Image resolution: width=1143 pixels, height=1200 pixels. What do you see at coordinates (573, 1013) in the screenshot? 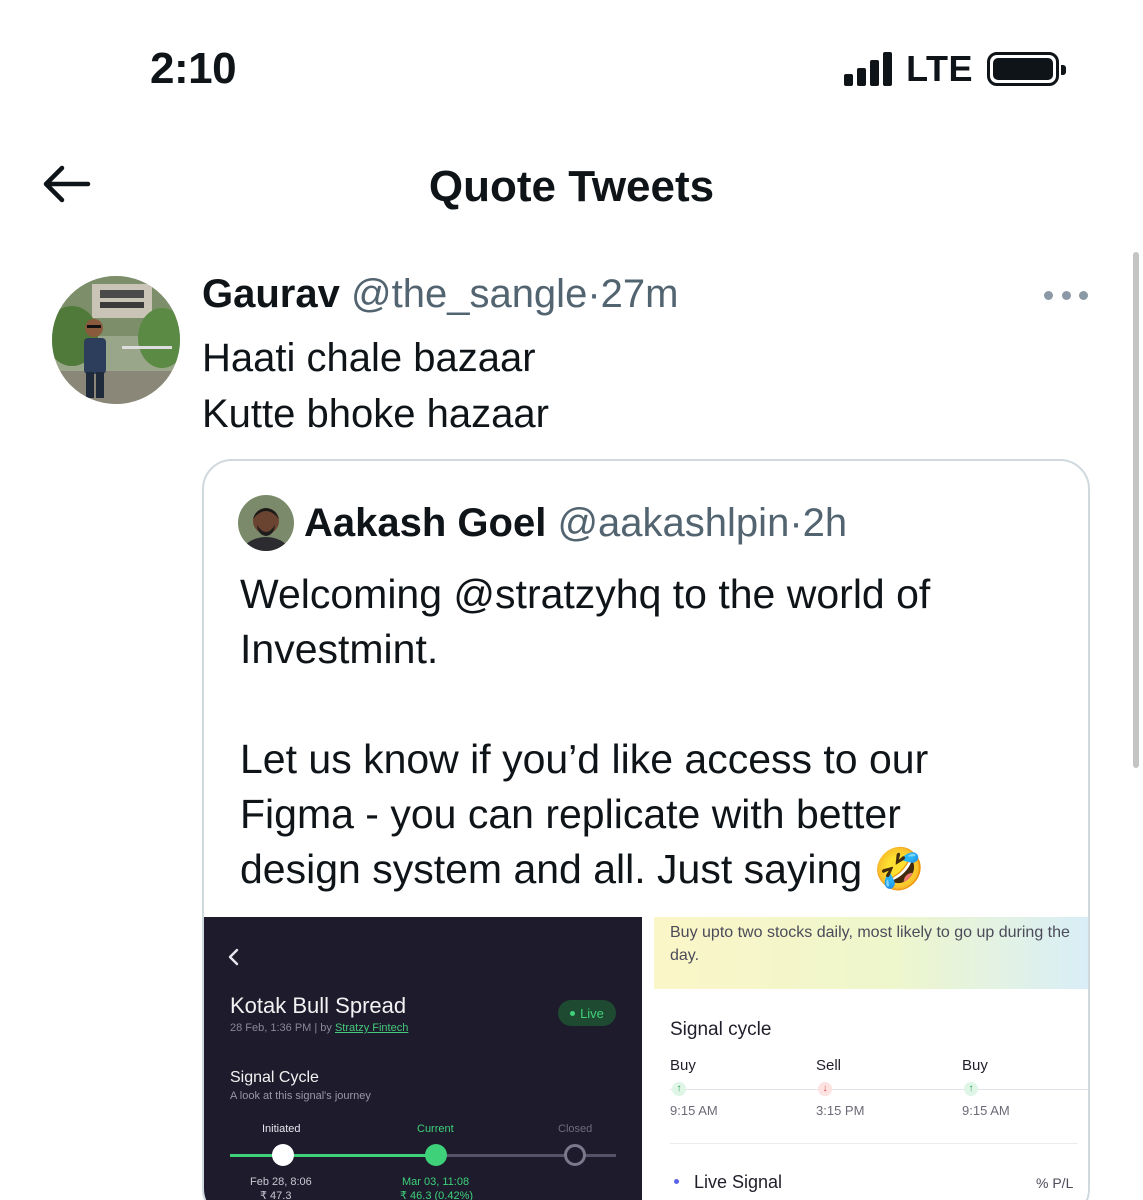
I see `live-dot-icon` at bounding box center [573, 1013].